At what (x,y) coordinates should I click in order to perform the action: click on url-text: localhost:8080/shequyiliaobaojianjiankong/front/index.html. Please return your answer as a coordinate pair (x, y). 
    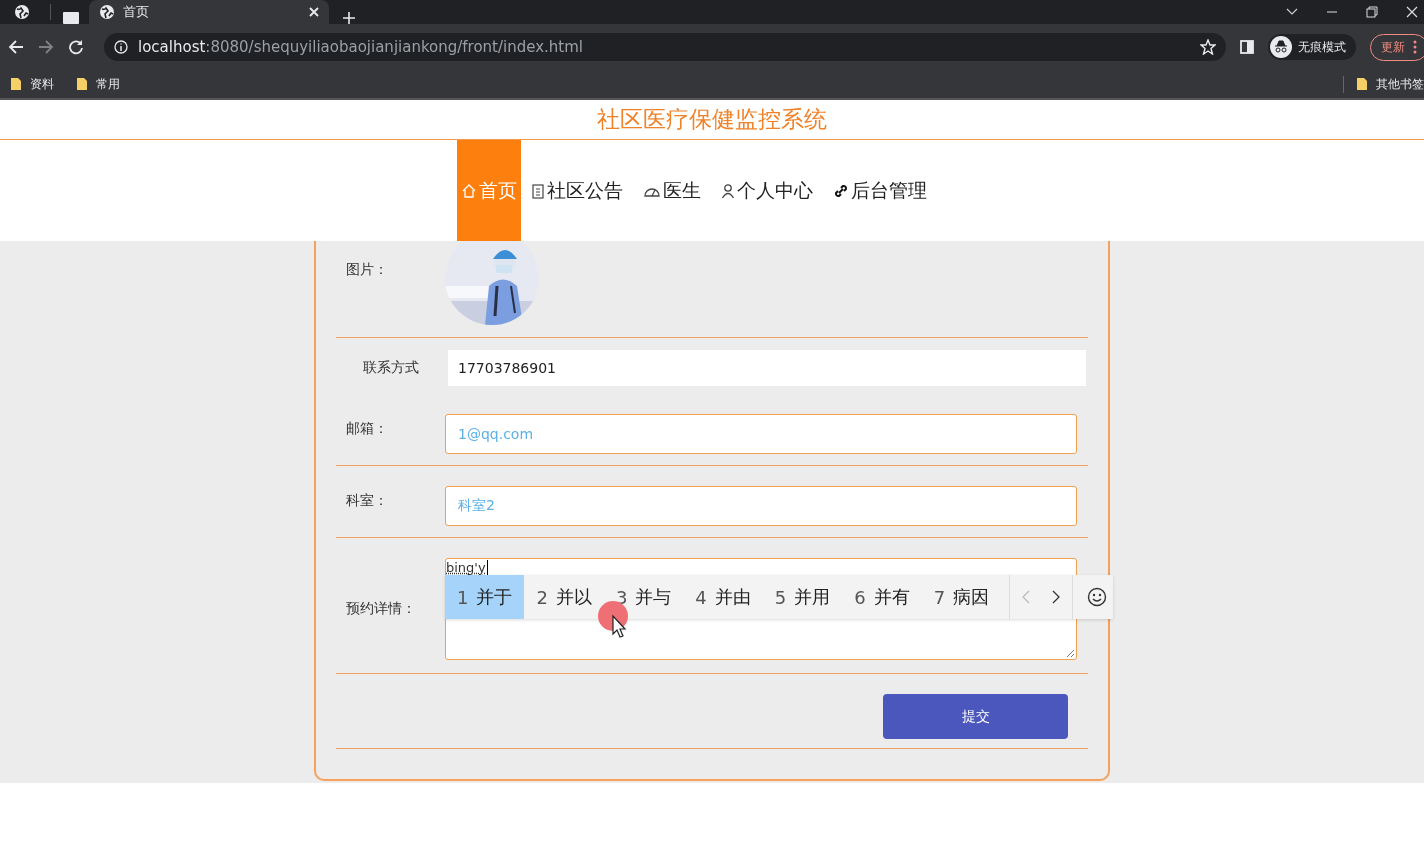
    Looking at the image, I should click on (361, 47).